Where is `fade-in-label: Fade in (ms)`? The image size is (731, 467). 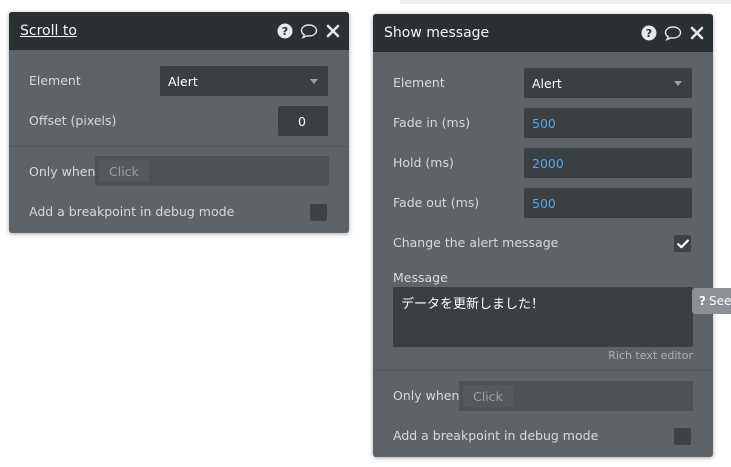
fade-in-label: Fade in (ms) is located at coordinates (432, 122).